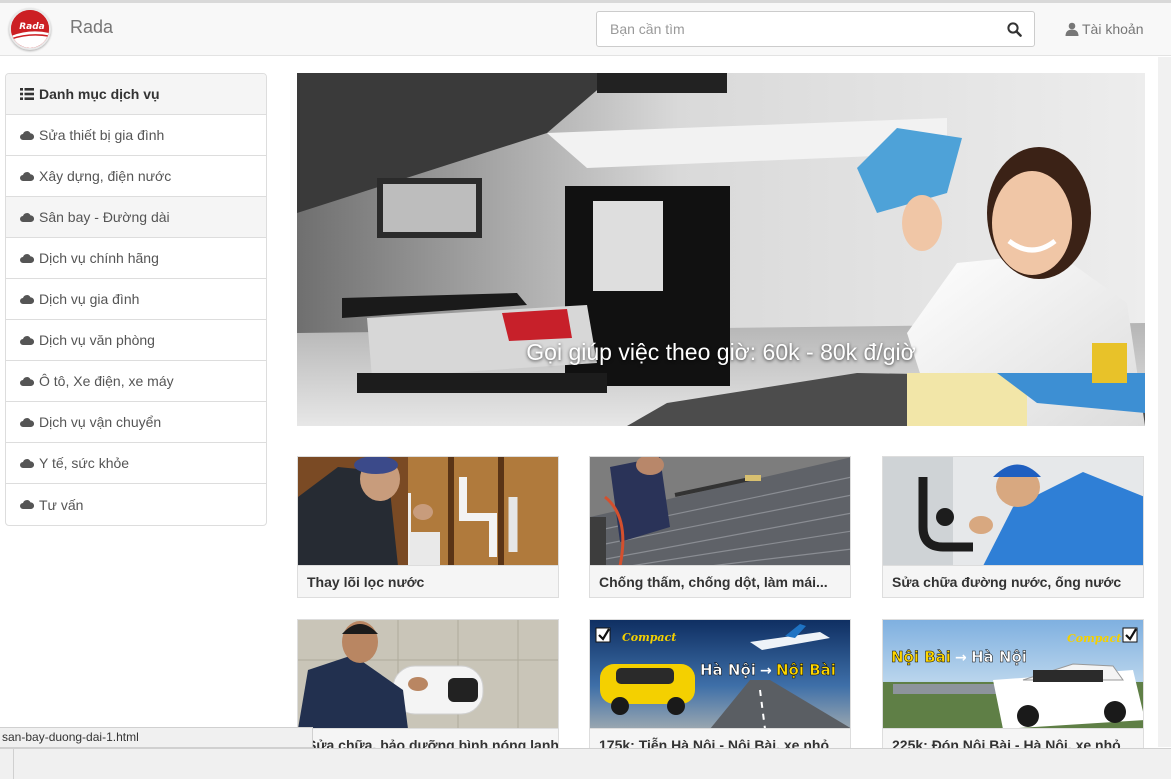 This screenshot has height=779, width=1171. I want to click on account-label: Tài khoản, so click(1113, 29).